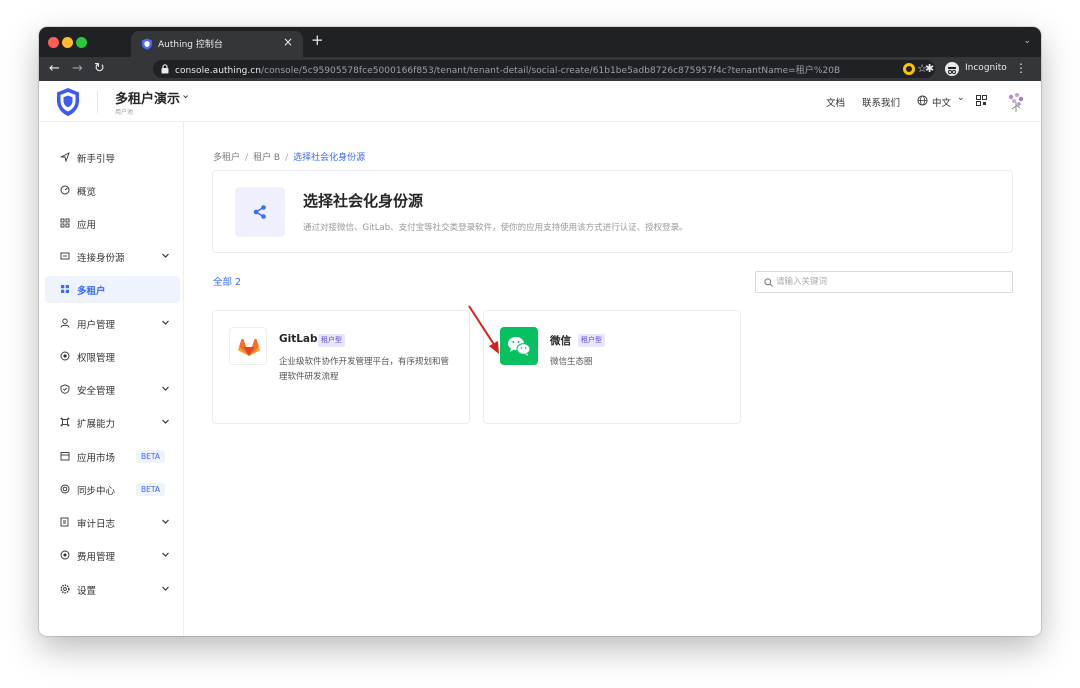  Describe the element at coordinates (112, 289) in the screenshot. I see `sidebar-item-tenants: 多租户` at that location.